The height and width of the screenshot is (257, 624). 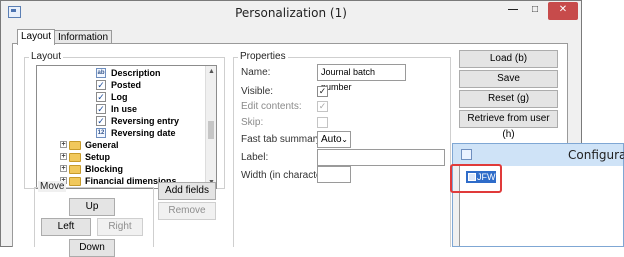 I want to click on window-title: Personalization (1), so click(x=291, y=13).